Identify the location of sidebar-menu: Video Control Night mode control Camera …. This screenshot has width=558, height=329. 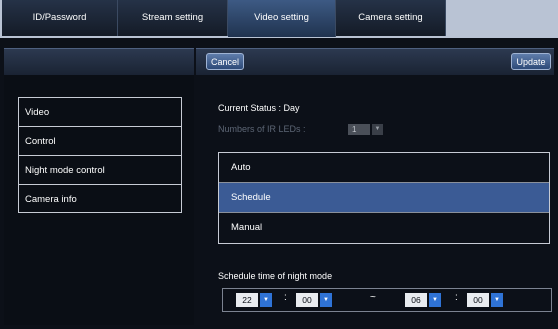
(100, 155).